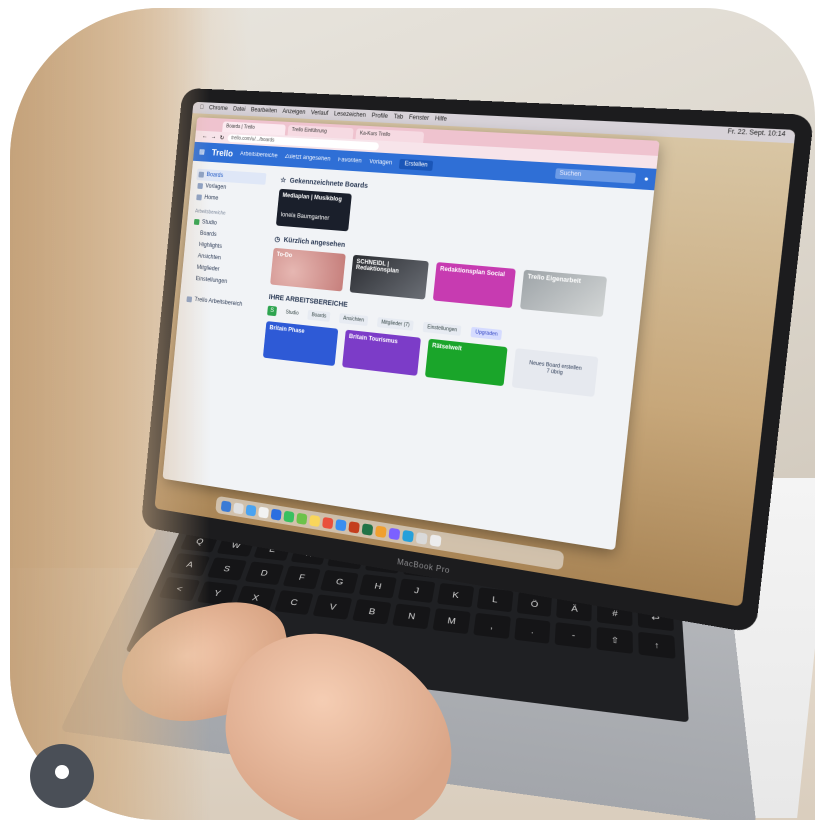  What do you see at coordinates (398, 117) in the screenshot?
I see `mac-menu-item: Tab` at bounding box center [398, 117].